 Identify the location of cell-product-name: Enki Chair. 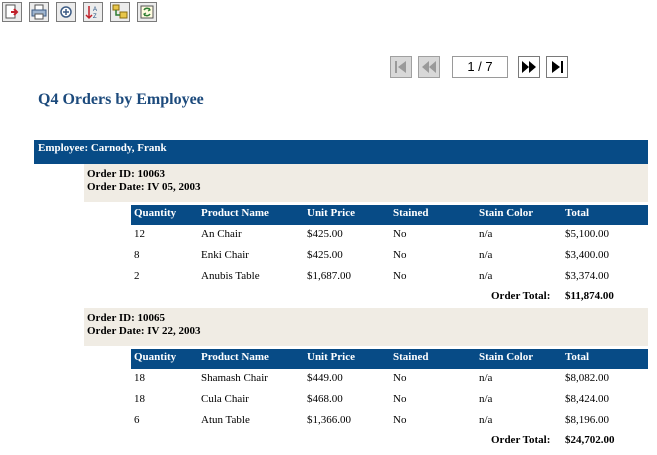
(225, 255).